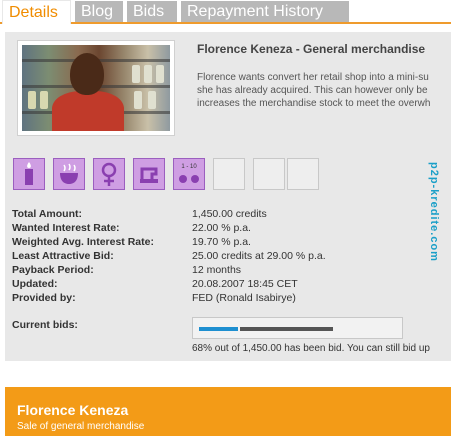  What do you see at coordinates (29, 174) in the screenshot?
I see `candle-icon` at bounding box center [29, 174].